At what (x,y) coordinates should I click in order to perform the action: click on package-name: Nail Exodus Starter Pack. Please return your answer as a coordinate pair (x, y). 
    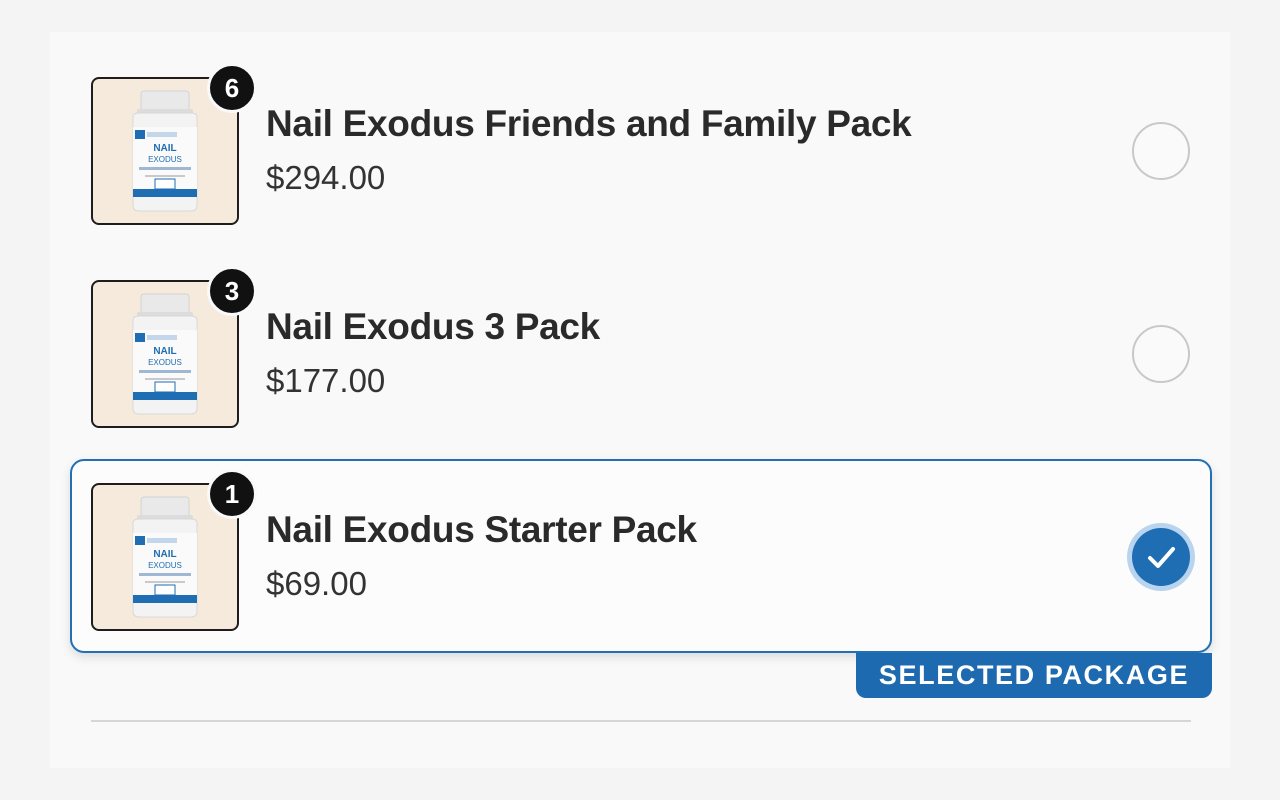
    Looking at the image, I should click on (481, 529).